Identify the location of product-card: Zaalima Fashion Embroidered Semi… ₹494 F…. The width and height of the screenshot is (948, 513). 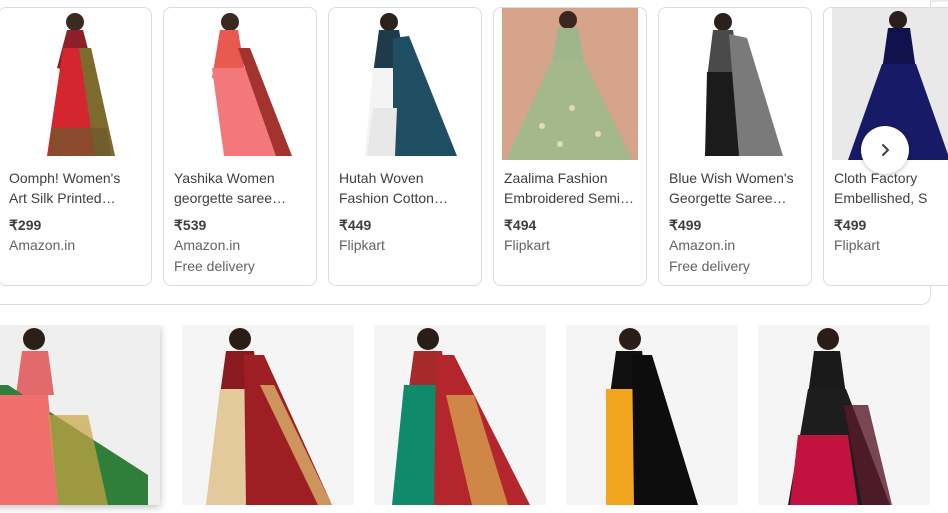
(570, 146).